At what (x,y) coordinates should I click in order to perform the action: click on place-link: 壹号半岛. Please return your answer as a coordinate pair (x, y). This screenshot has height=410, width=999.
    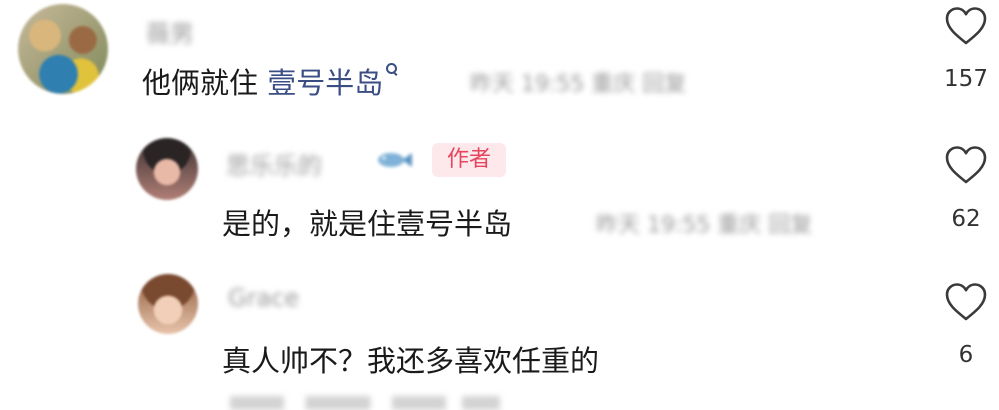
    Looking at the image, I should click on (333, 81).